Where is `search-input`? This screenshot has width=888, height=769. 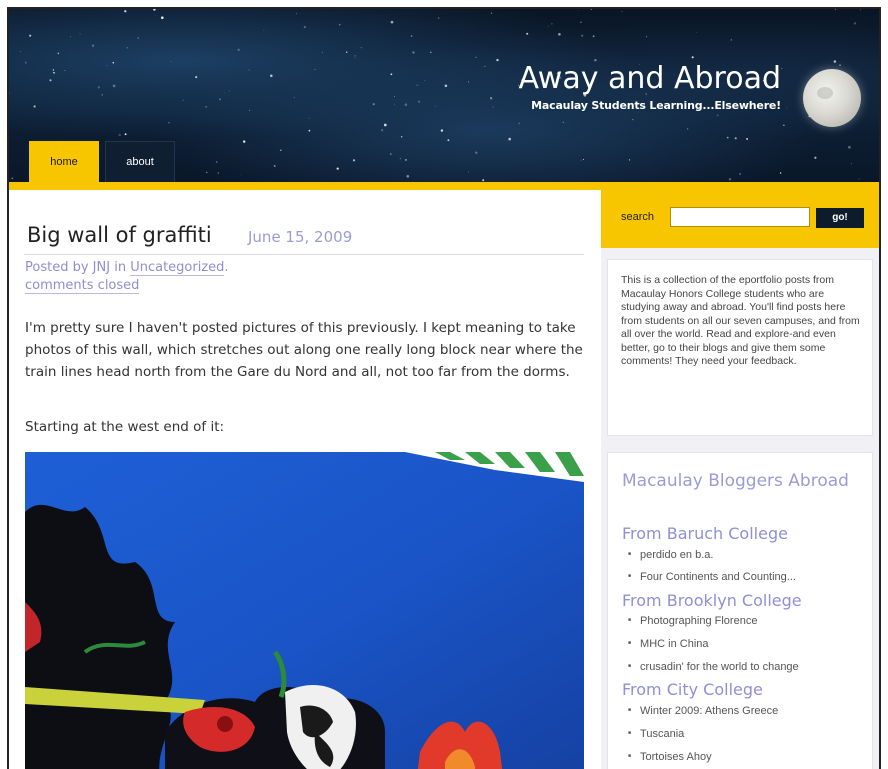 search-input is located at coordinates (740, 217).